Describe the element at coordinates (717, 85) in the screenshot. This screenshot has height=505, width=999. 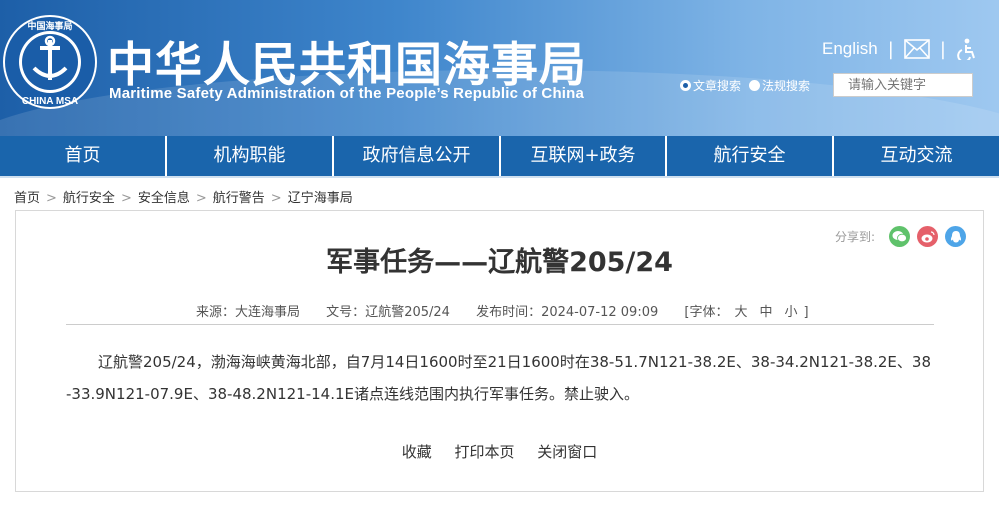
I see `article-search-label: 文章搜索` at that location.